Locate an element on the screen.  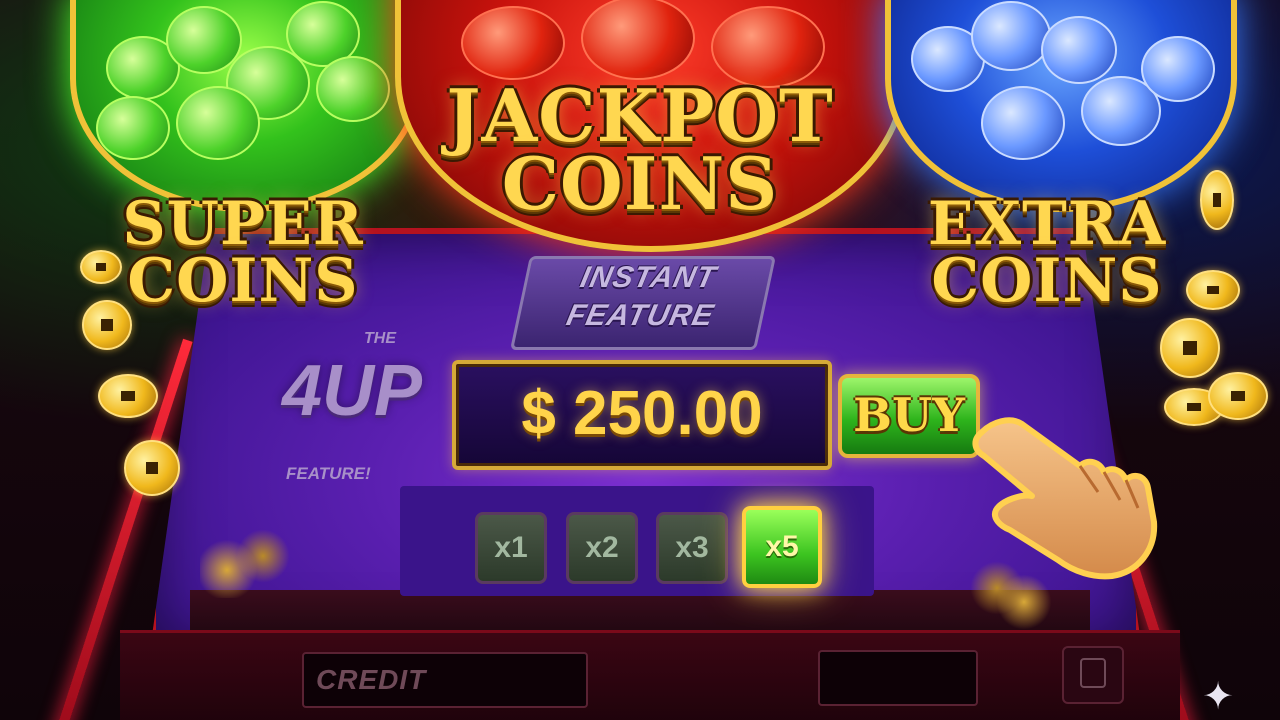
menu-button is located at coordinates (1093, 675).